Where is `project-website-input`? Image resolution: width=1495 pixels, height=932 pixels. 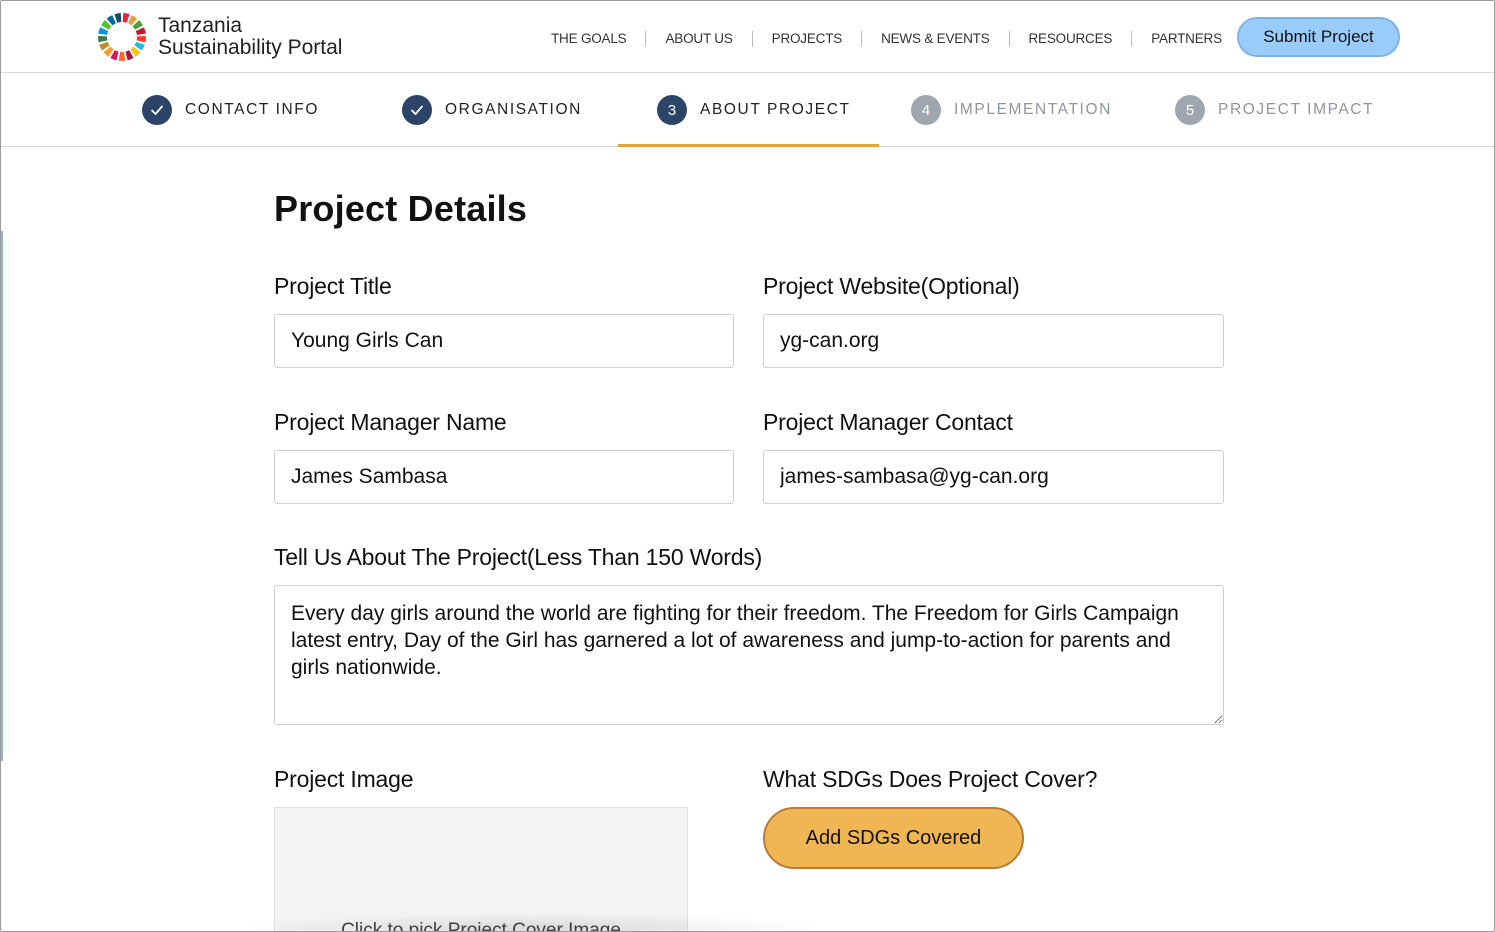 project-website-input is located at coordinates (993, 341).